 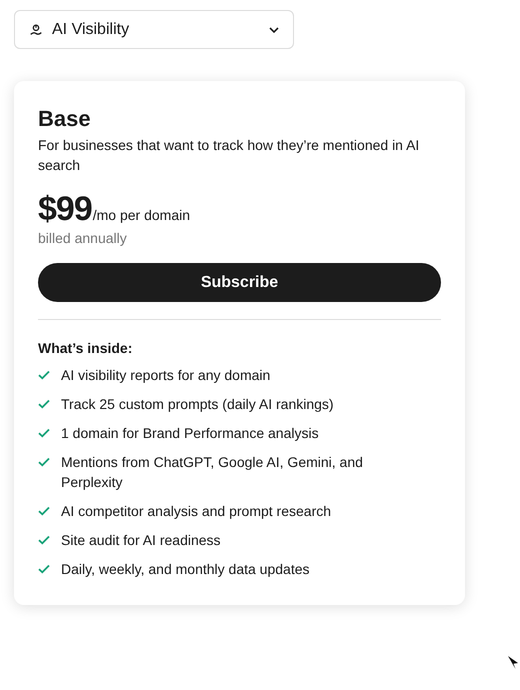 What do you see at coordinates (141, 540) in the screenshot?
I see `feature-text: Site audit for AI readiness` at bounding box center [141, 540].